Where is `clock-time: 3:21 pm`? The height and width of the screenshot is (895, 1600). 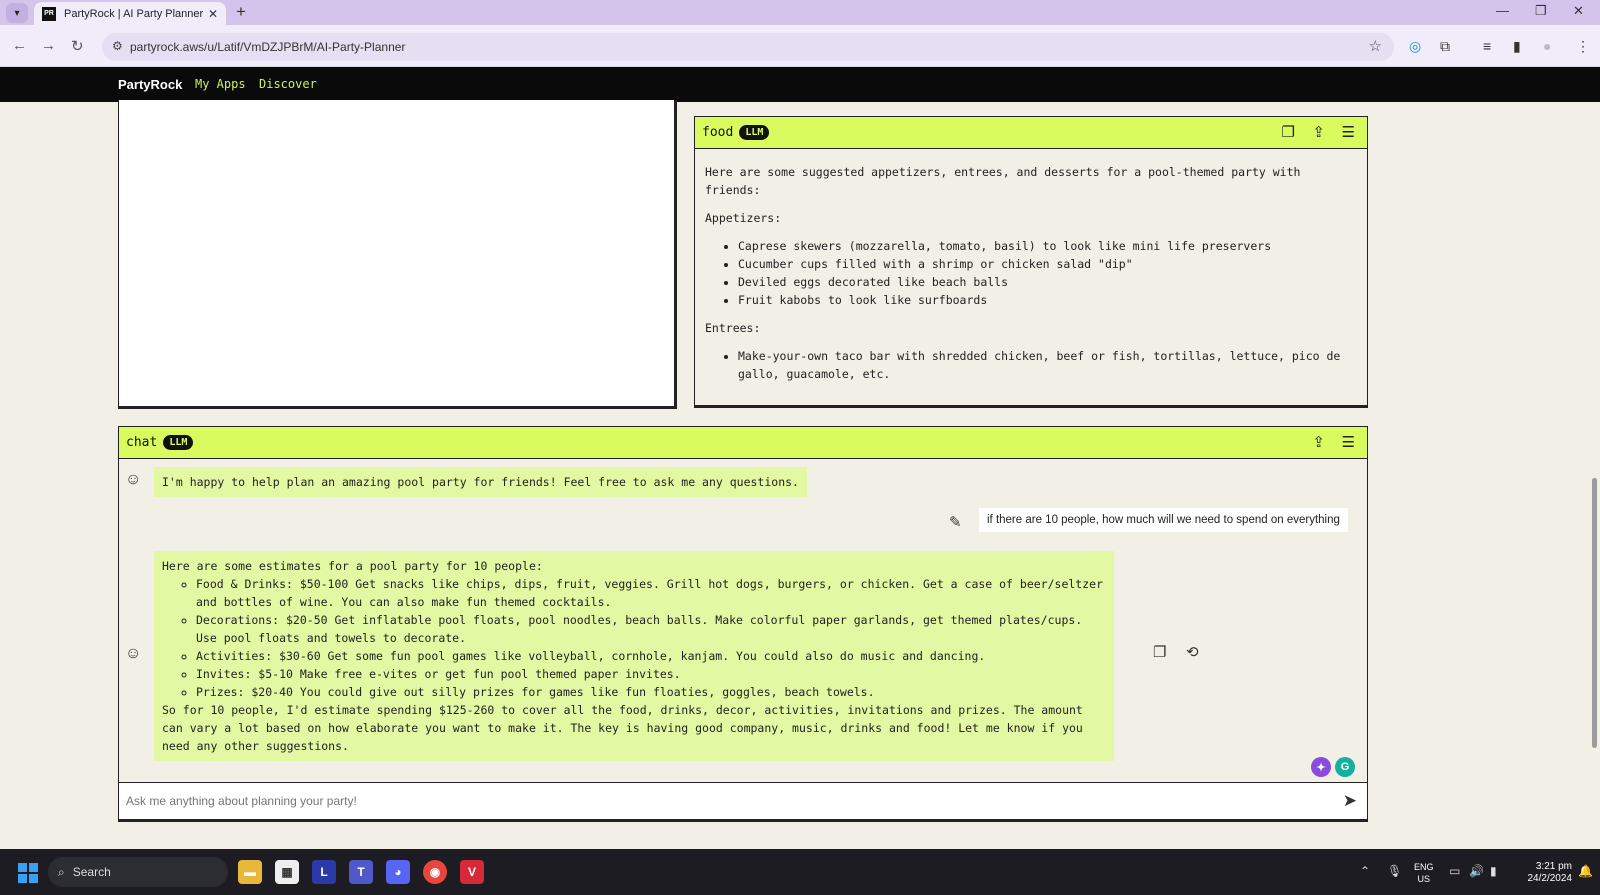
clock-time: 3:21 pm is located at coordinates (1553, 866).